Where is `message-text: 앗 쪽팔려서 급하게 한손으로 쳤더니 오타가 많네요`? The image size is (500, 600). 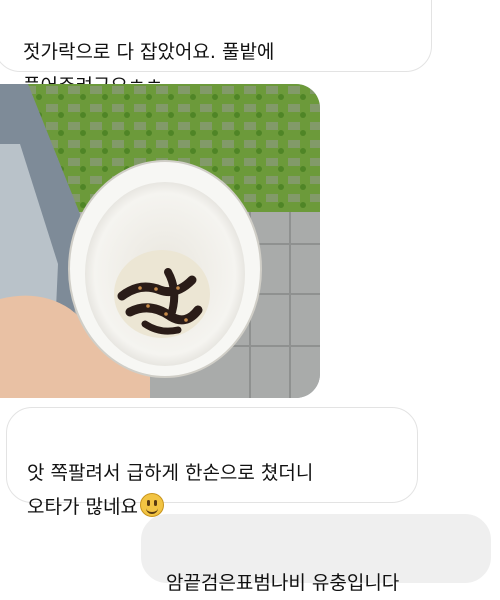 message-text: 앗 쪽팔려서 급하게 한손으로 쳤더니 오타가 많네요 is located at coordinates (170, 490).